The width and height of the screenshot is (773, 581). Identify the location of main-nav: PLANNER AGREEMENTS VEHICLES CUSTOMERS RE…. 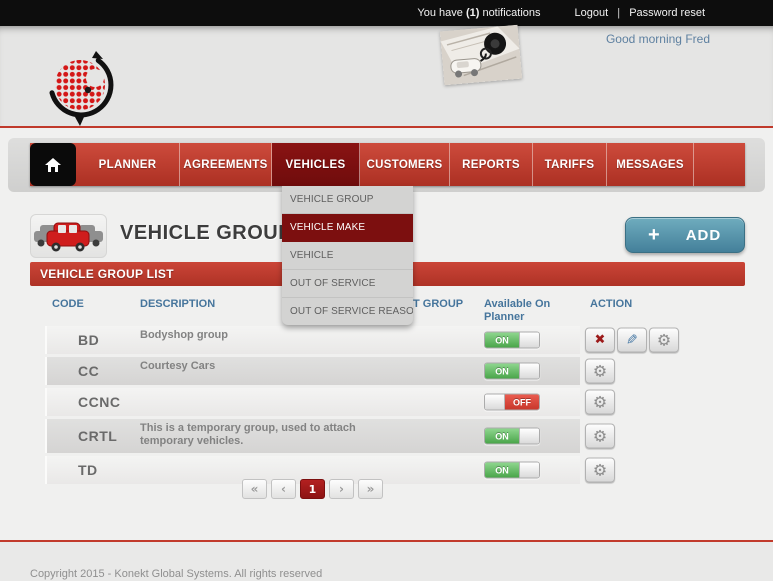
(387, 164).